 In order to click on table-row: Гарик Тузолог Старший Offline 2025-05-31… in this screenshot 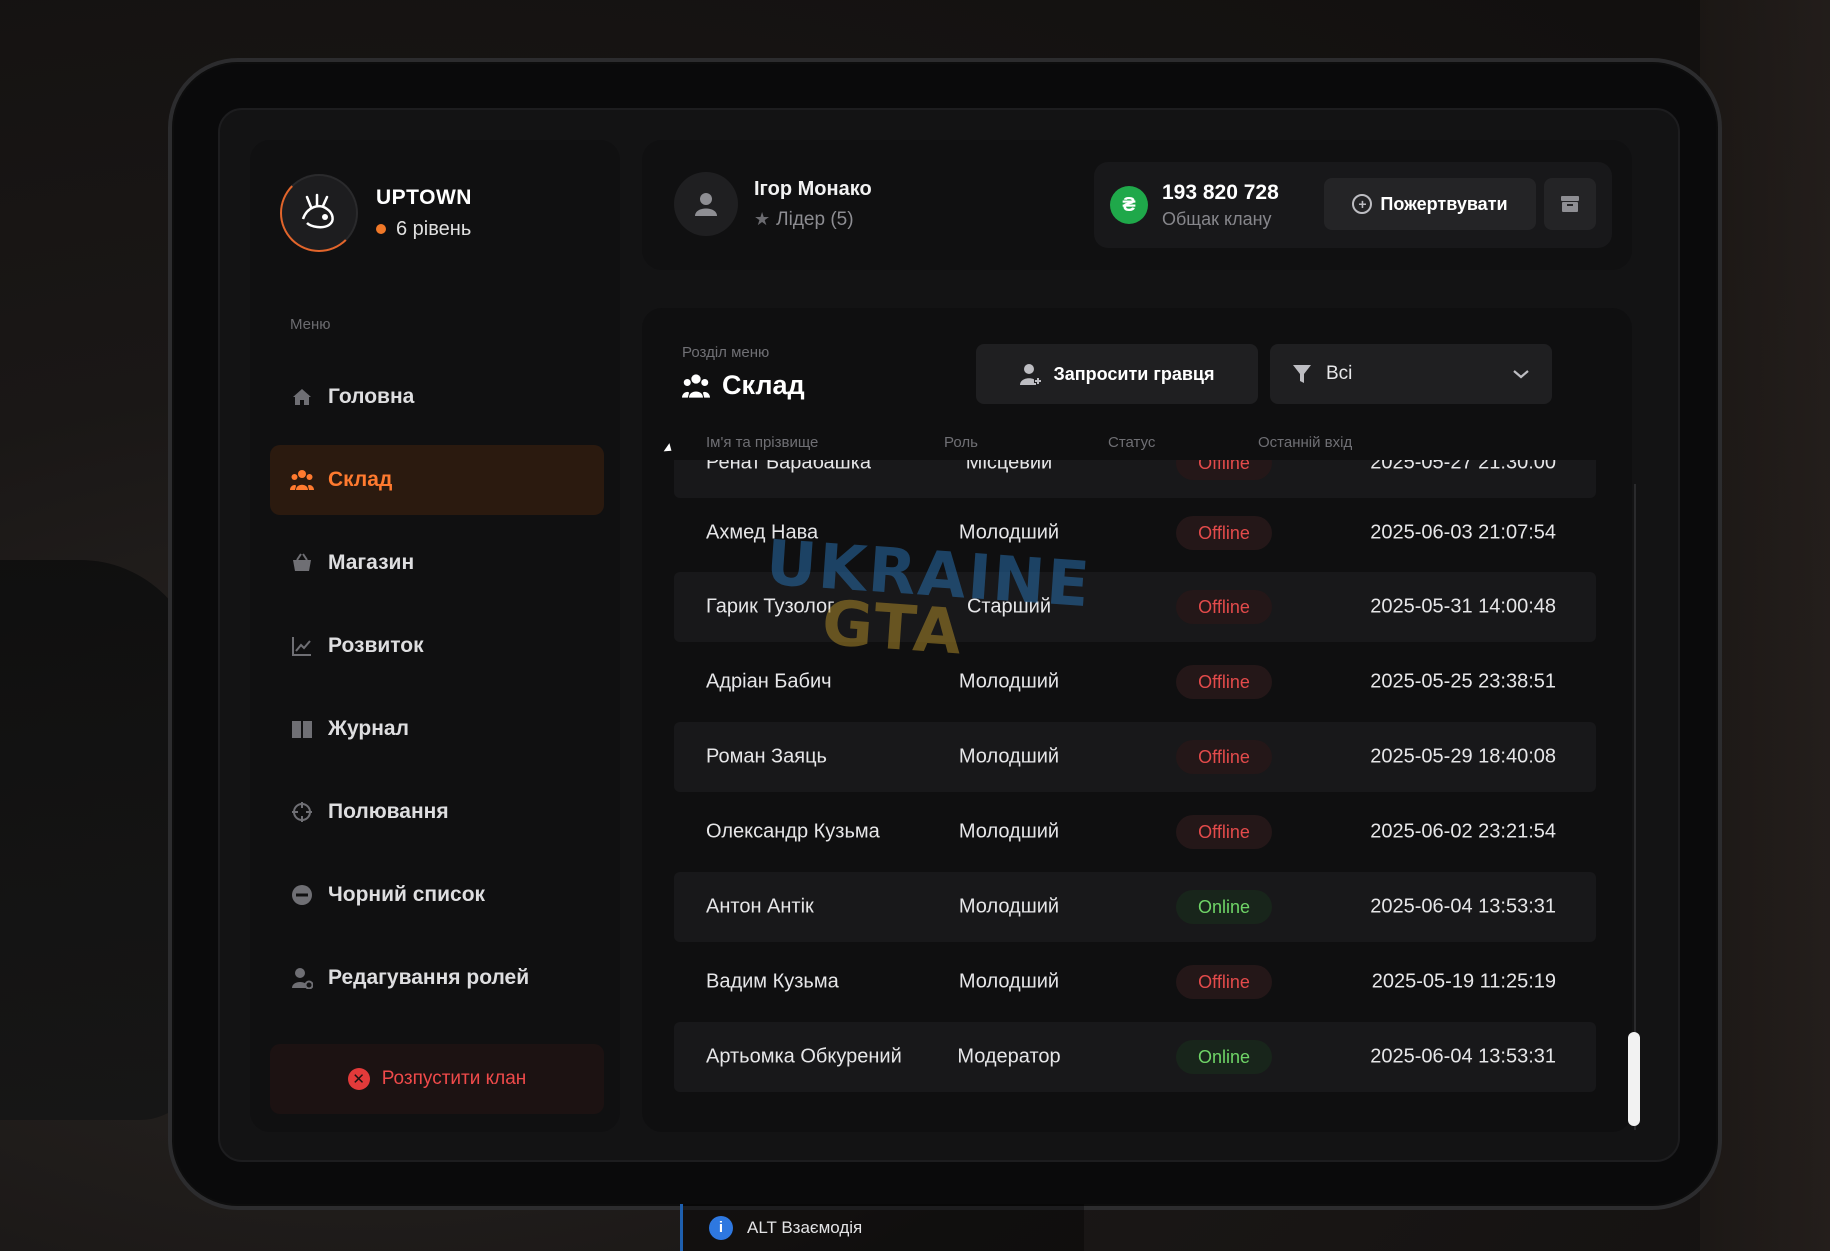, I will do `click(1135, 607)`.